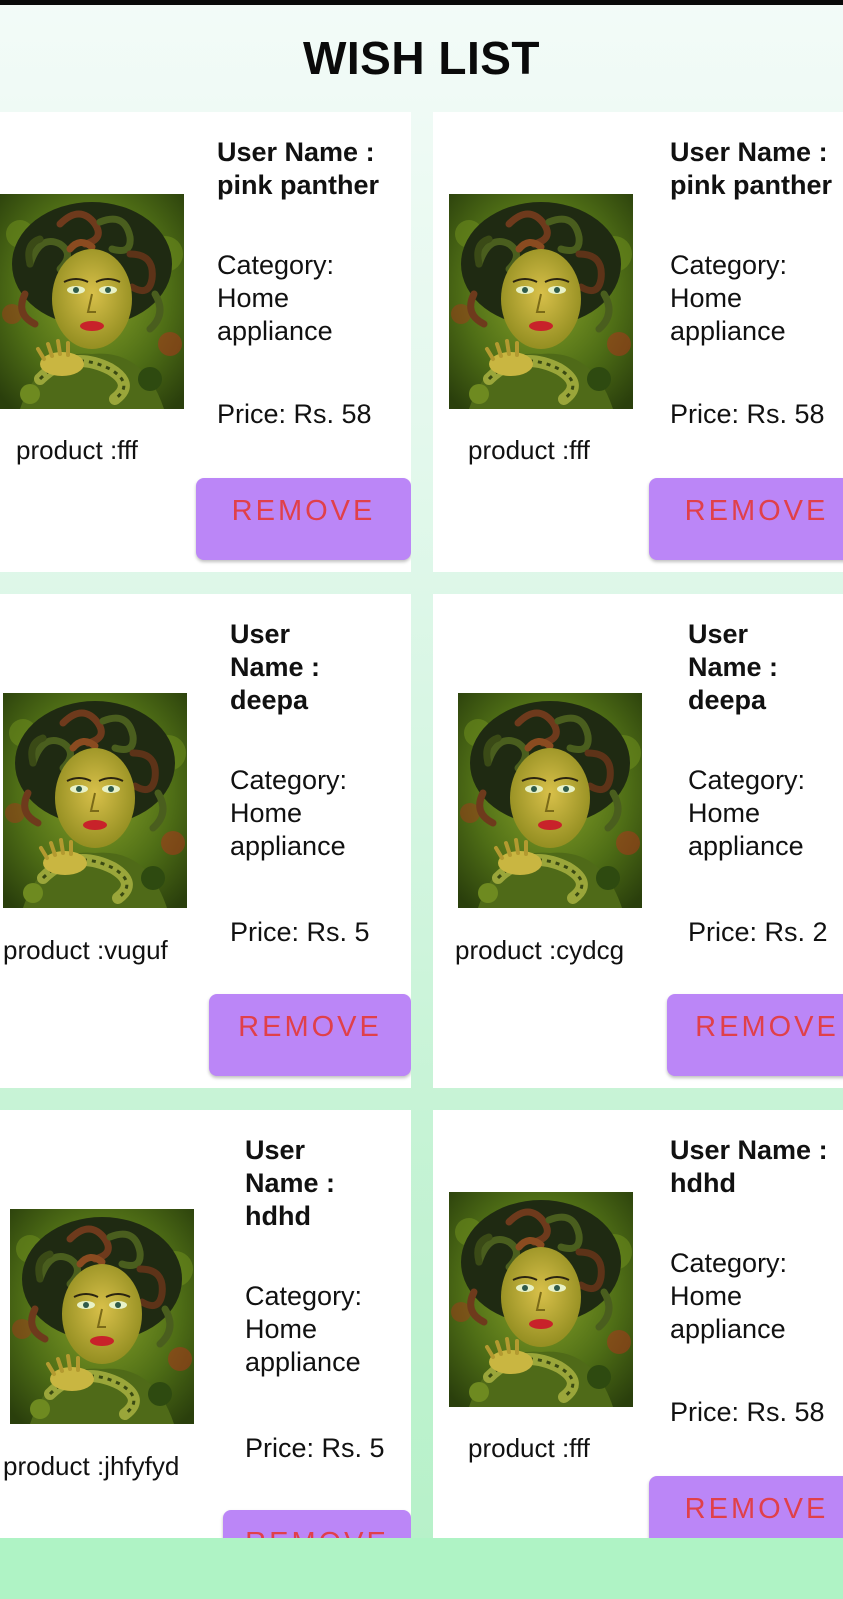  Describe the element at coordinates (421, 58) in the screenshot. I see `page-title: WISH LIST` at that location.